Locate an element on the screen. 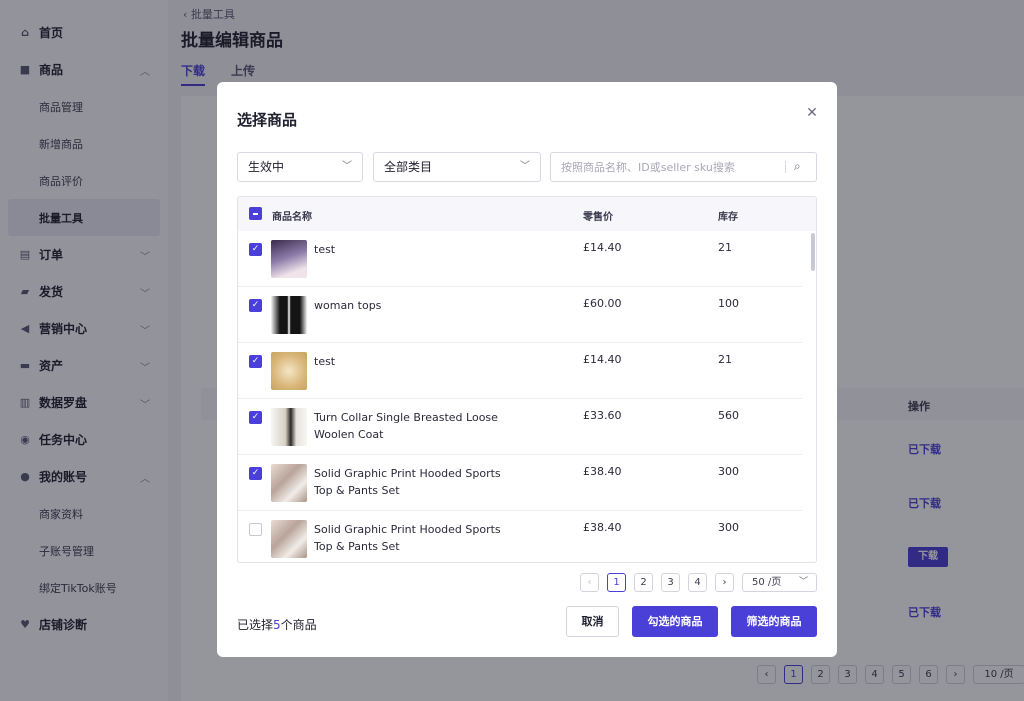 Image resolution: width=1024 pixels, height=701 pixels. pager-page: 1 is located at coordinates (616, 582).